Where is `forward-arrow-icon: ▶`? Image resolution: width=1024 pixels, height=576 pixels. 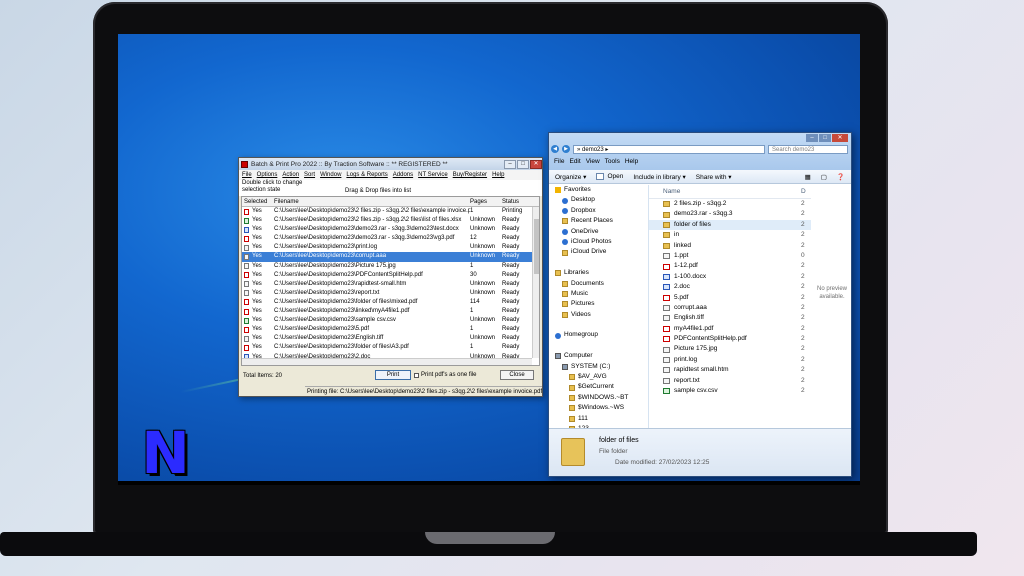 forward-arrow-icon: ▶ is located at coordinates (566, 149).